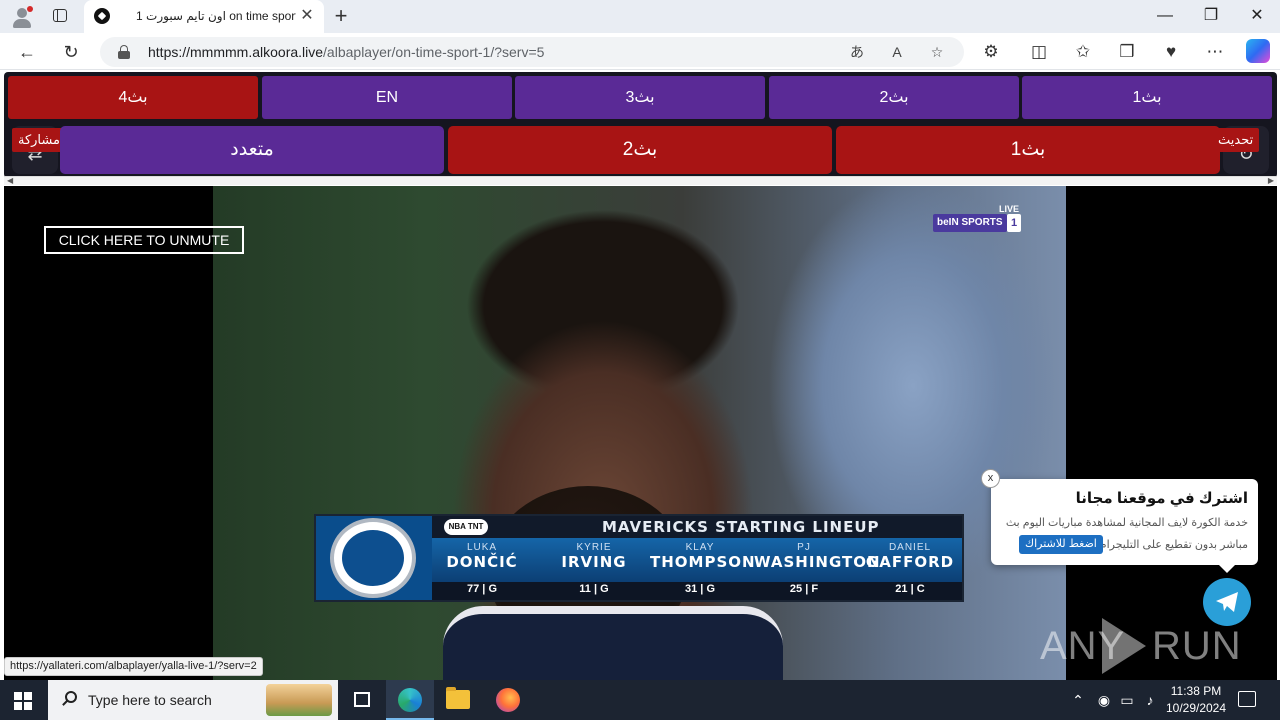 This screenshot has height=720, width=1280. Describe the element at coordinates (1258, 51) in the screenshot. I see `copilot-icon` at that location.